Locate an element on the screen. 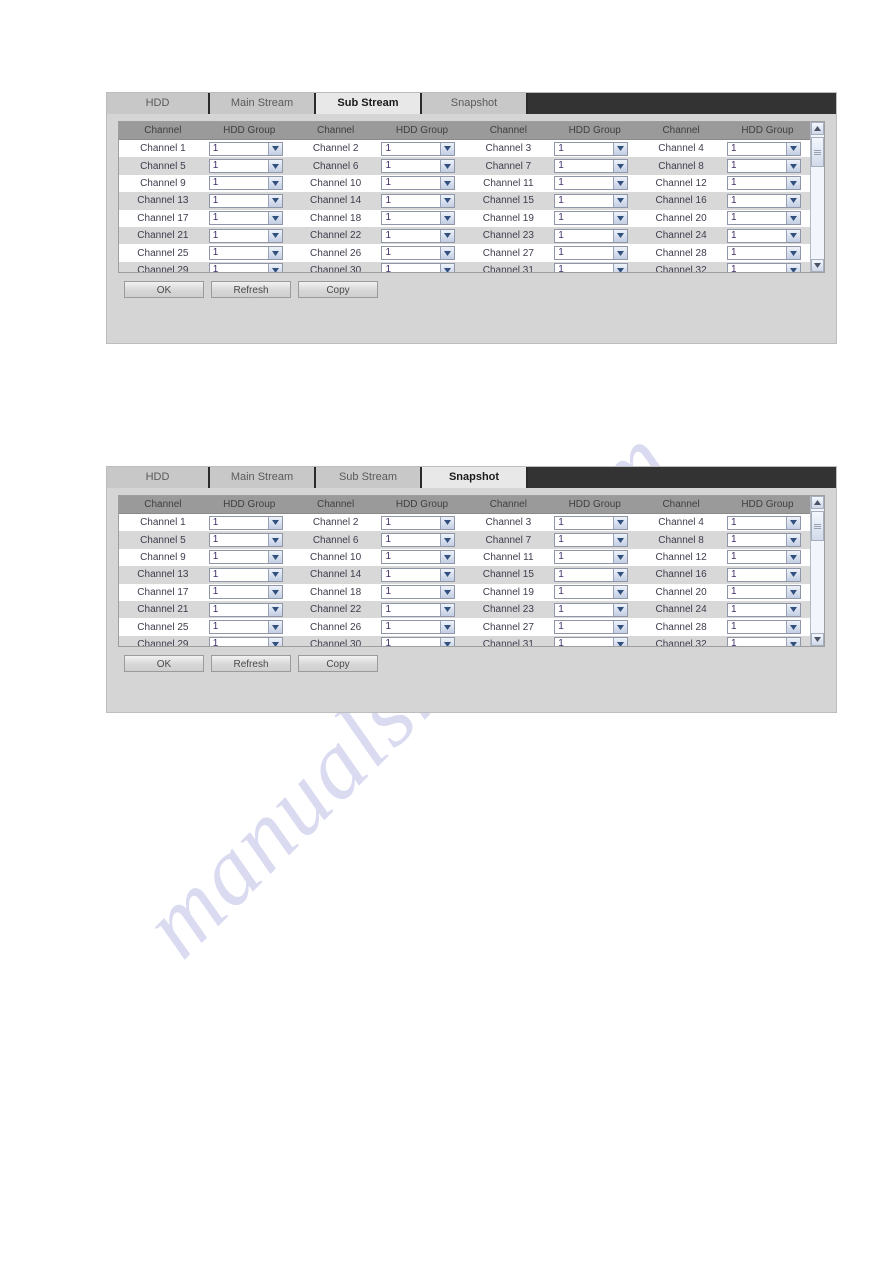 The image size is (893, 1263). scroll-down-arrow-icon is located at coordinates (817, 639).